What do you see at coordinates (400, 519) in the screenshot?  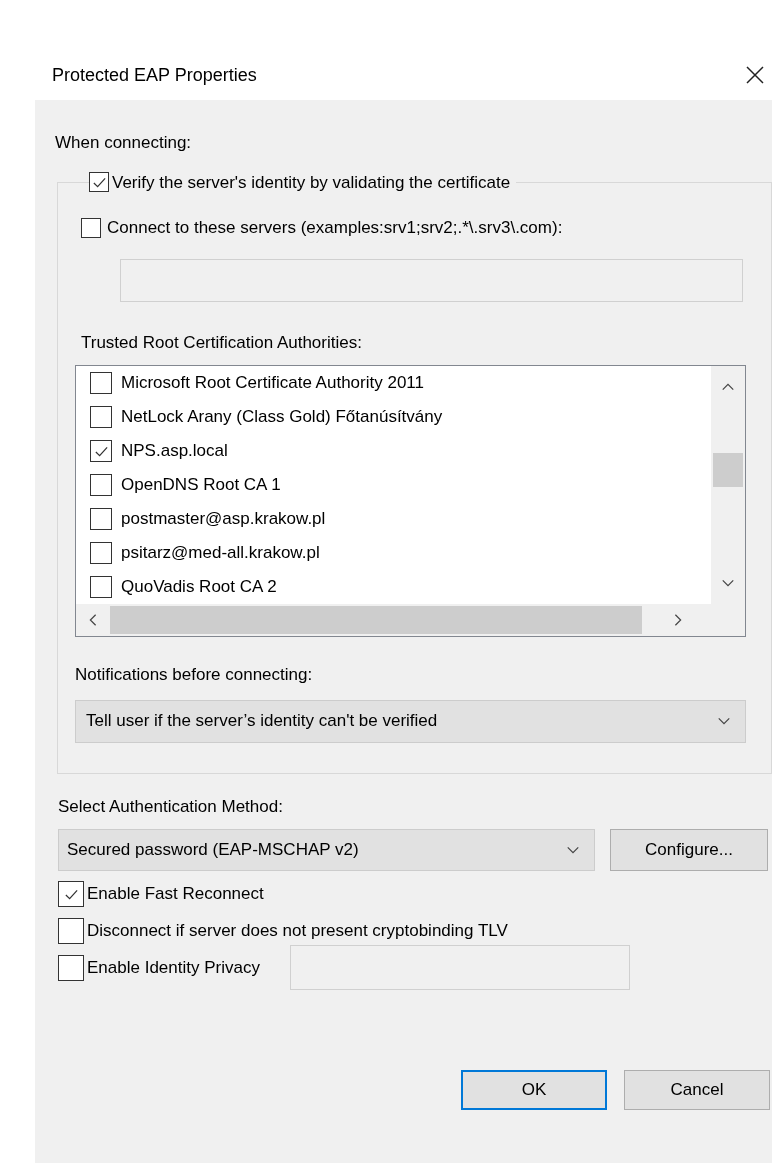 I see `certificate-item: postmaster@asp.krakow.pl` at bounding box center [400, 519].